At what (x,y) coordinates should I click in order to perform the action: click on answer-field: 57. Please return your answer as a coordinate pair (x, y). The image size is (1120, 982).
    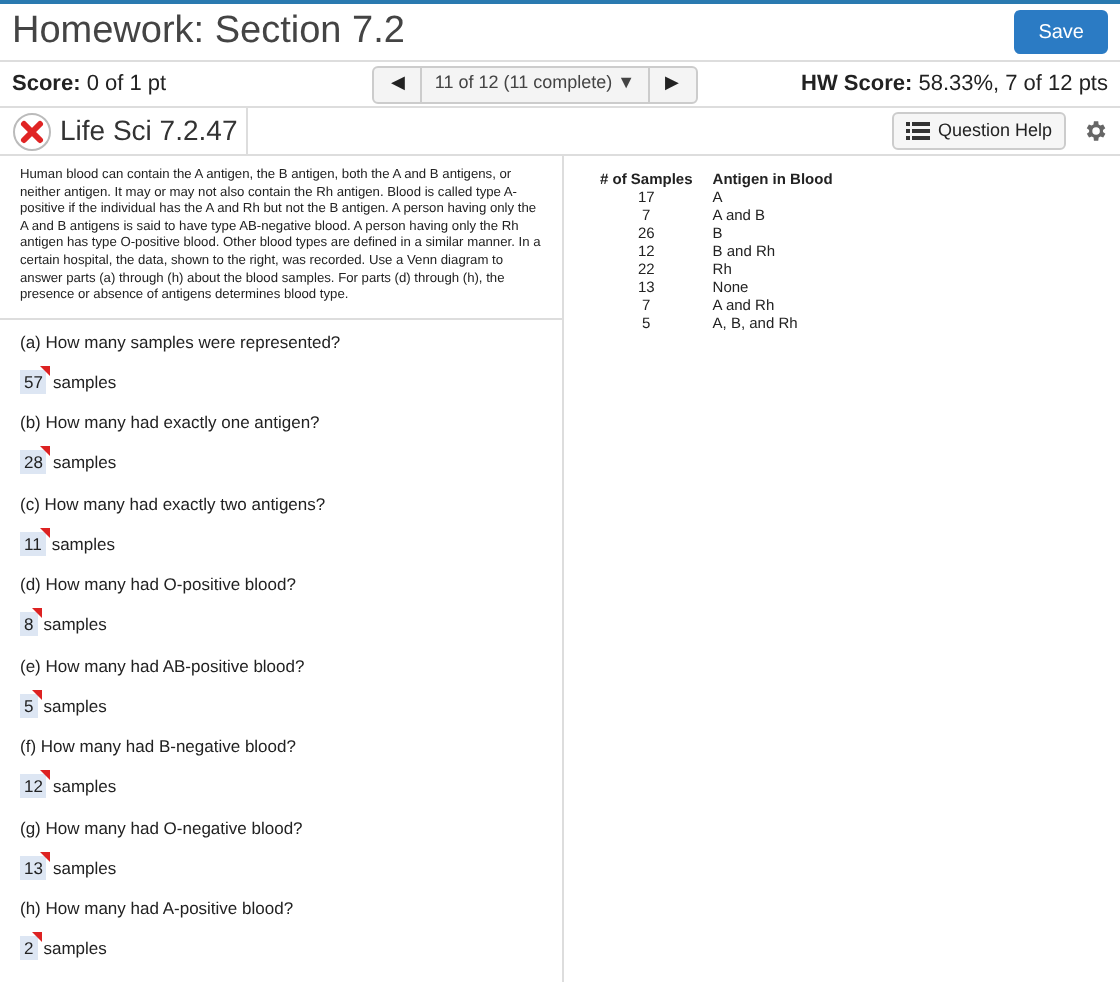
    Looking at the image, I should click on (33, 381).